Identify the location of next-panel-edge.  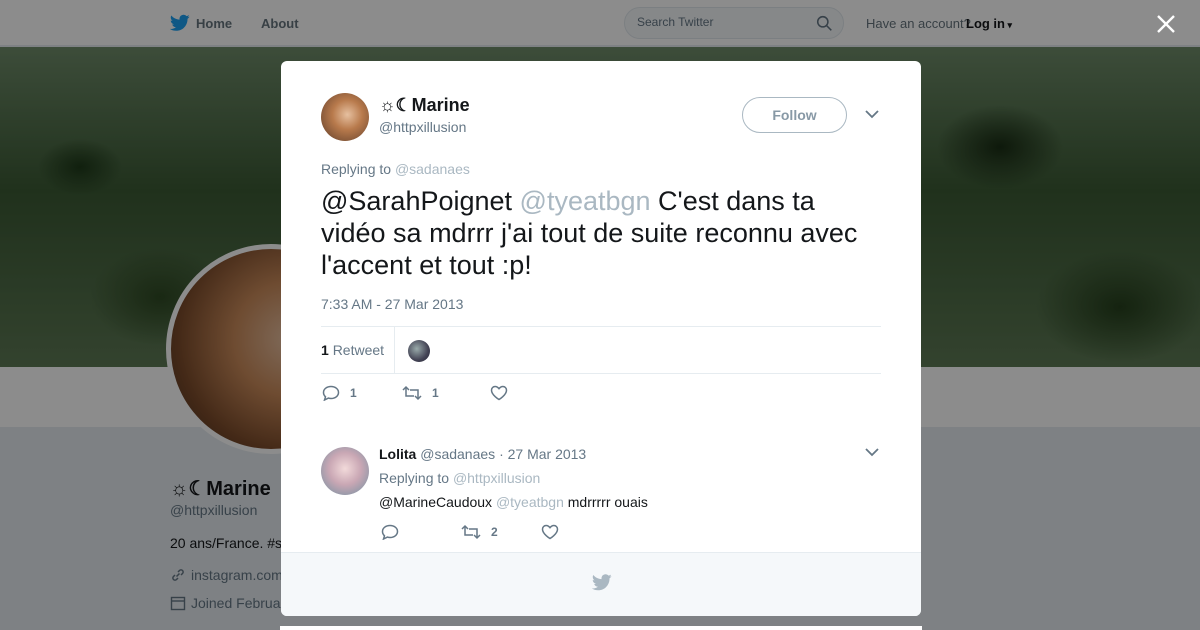
(601, 628).